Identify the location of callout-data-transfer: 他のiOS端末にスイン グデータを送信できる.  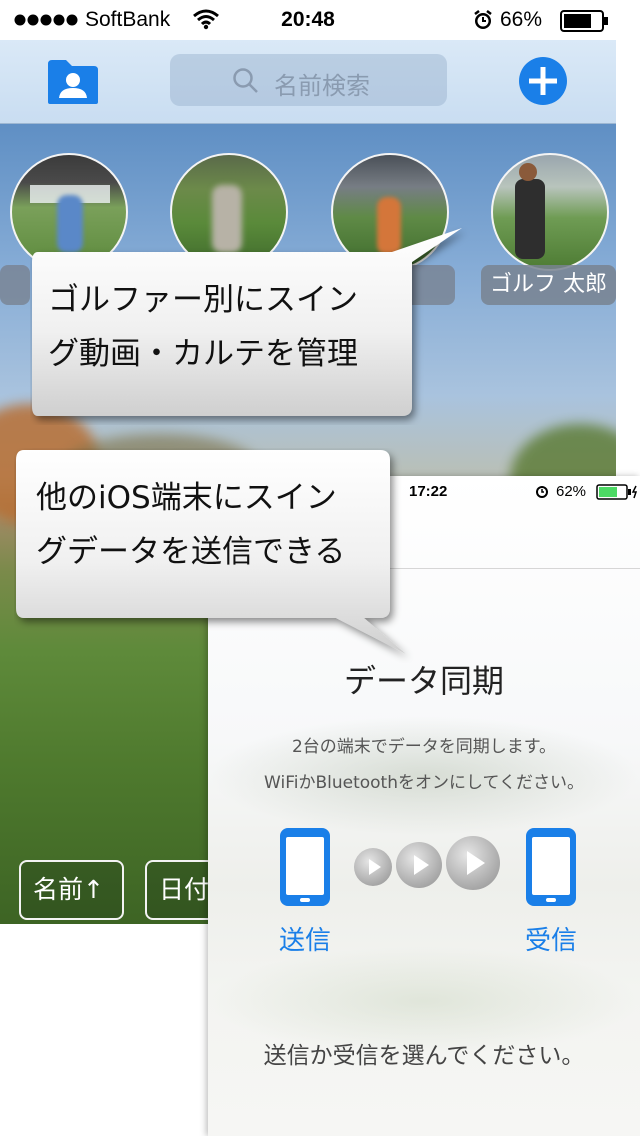
(214, 555).